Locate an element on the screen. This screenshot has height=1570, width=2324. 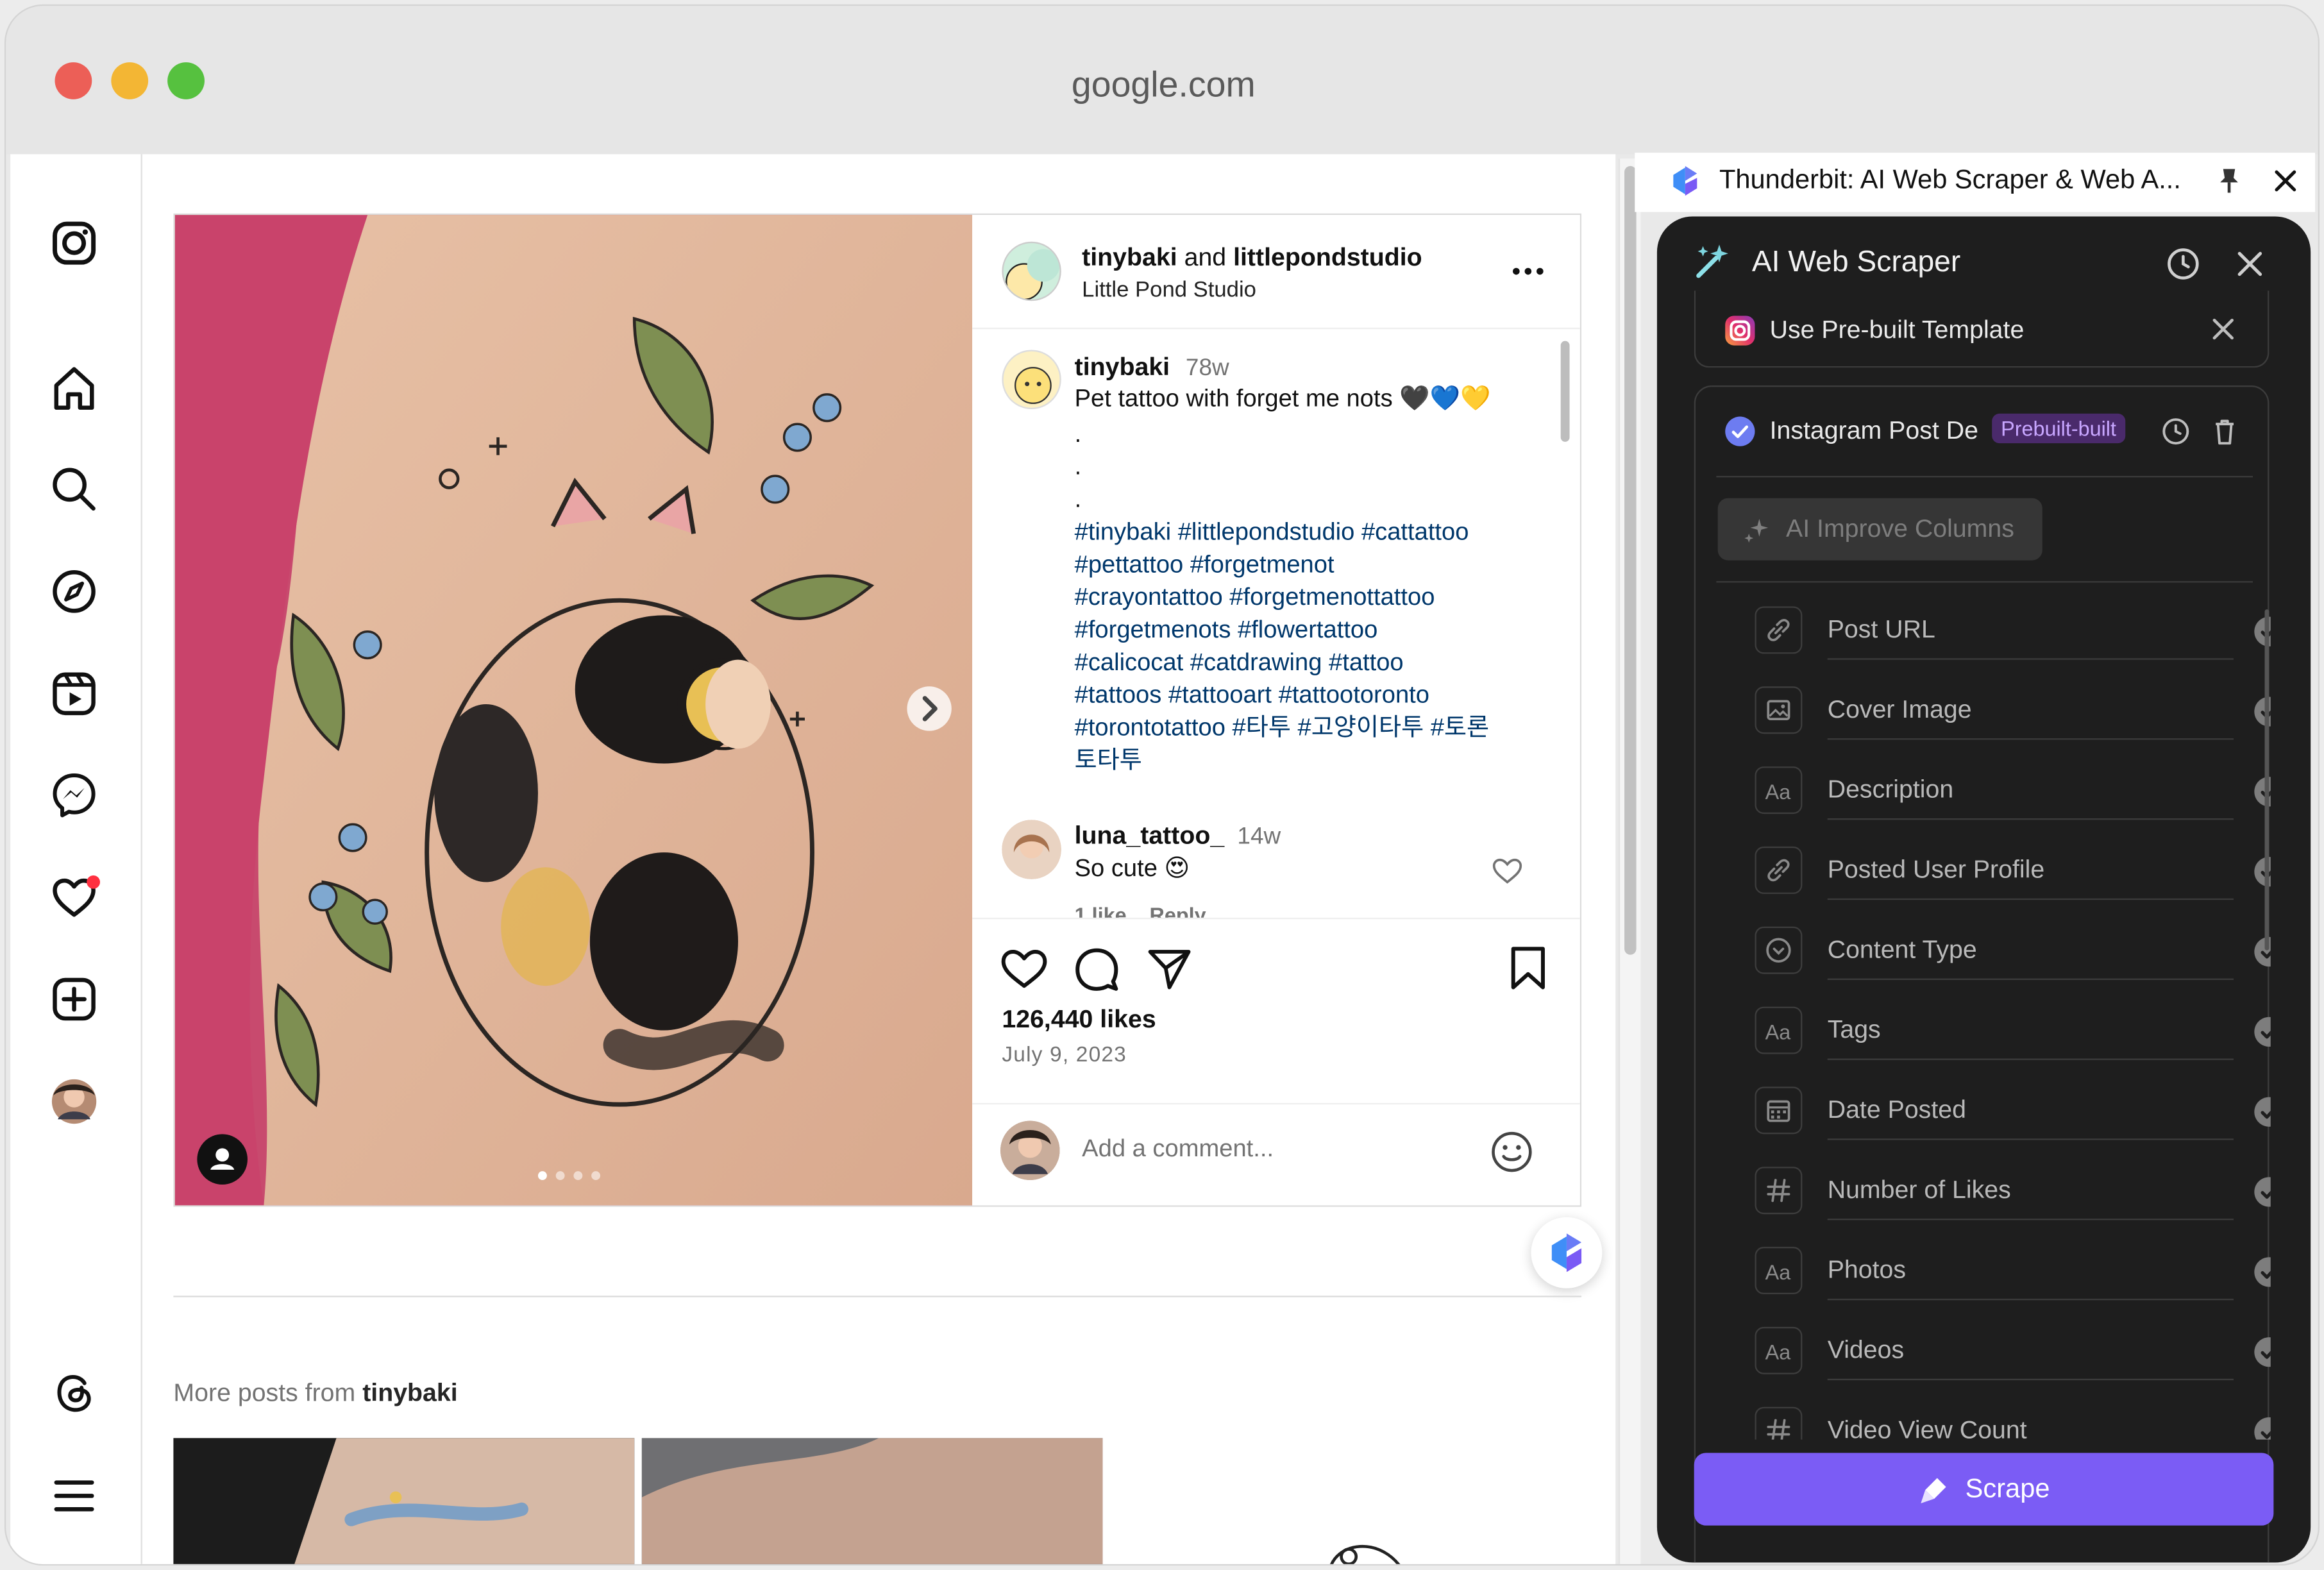
commenter-avatar is located at coordinates (1031, 850).